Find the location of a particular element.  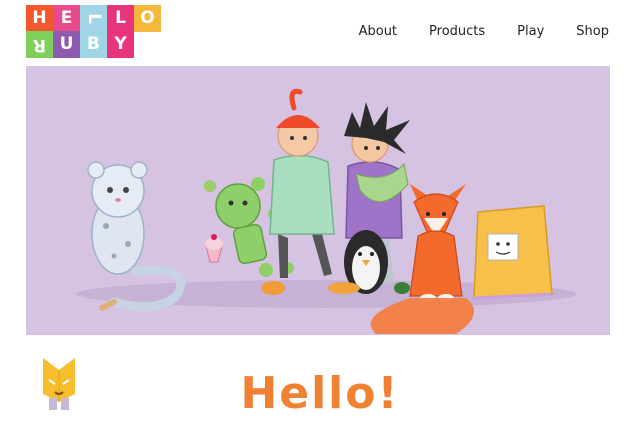

red-hat-boy-figure is located at coordinates (298, 191).